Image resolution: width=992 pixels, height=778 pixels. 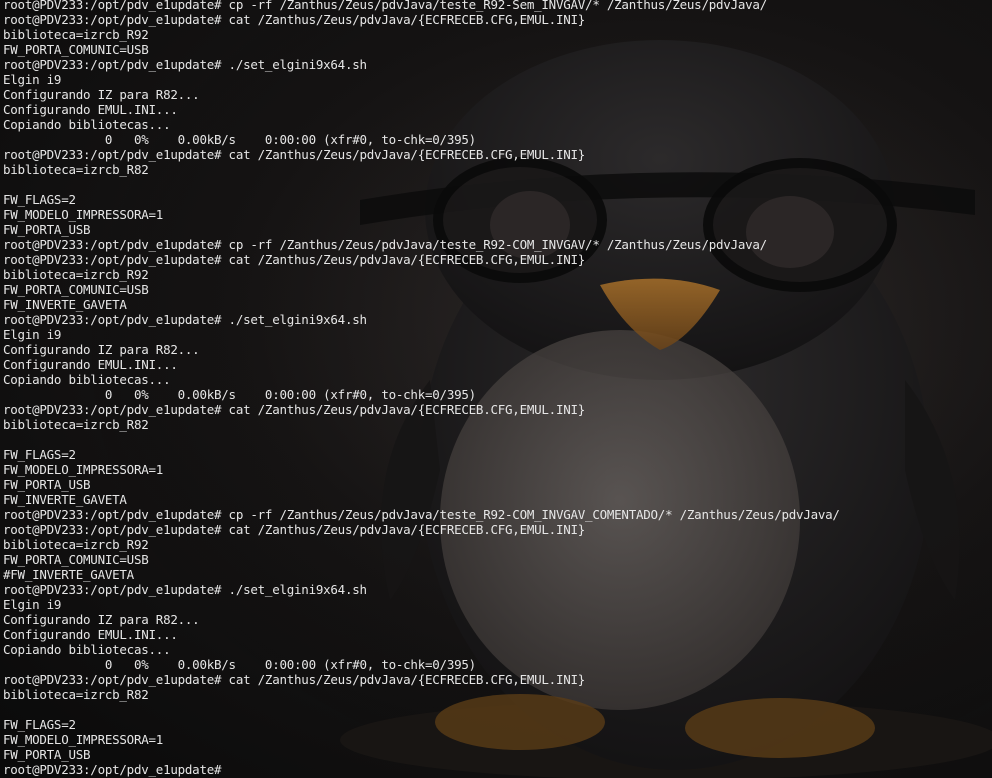 I want to click on terminal-line: #FW_INVERTE_GAVETA, so click(x=68, y=574).